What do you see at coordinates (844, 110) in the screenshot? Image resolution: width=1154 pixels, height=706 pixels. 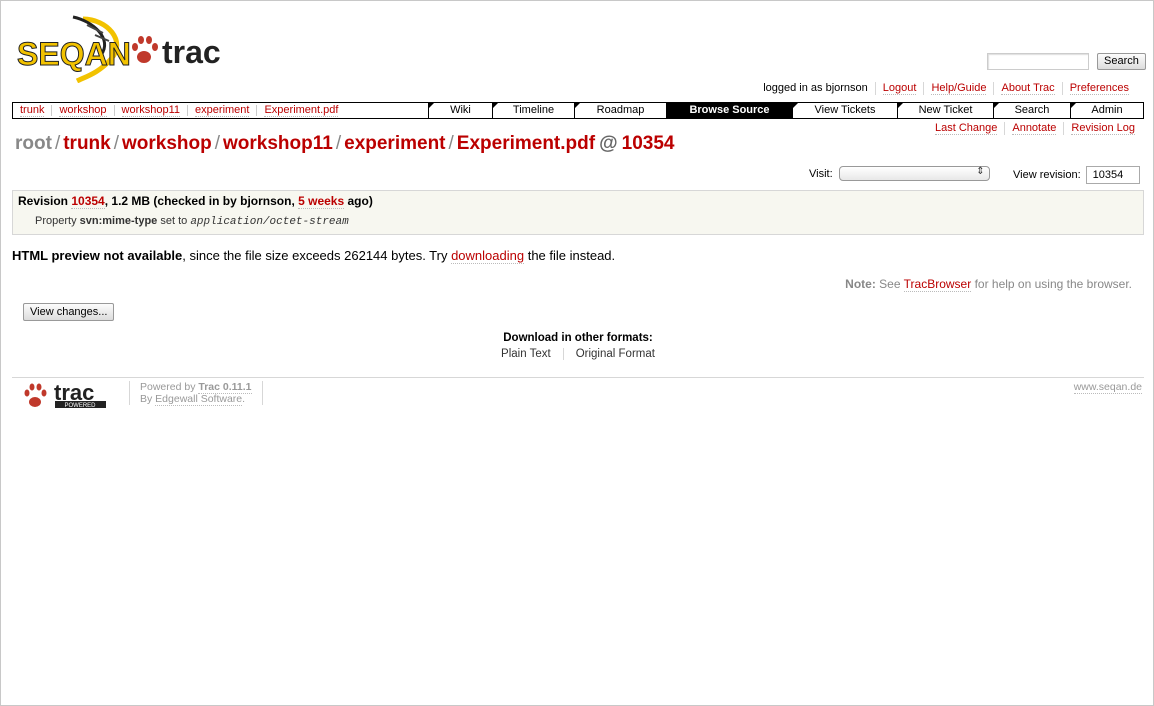 I see `tab-view-tickets: View Tickets` at bounding box center [844, 110].